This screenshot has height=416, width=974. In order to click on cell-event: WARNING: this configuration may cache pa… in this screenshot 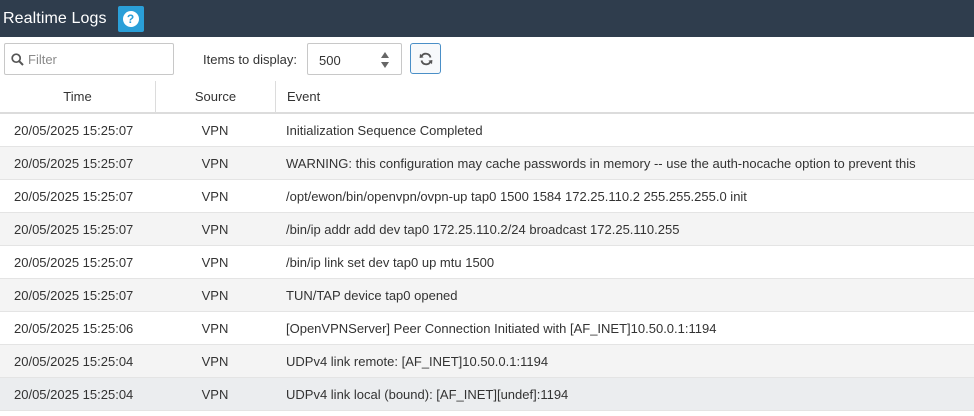, I will do `click(601, 163)`.